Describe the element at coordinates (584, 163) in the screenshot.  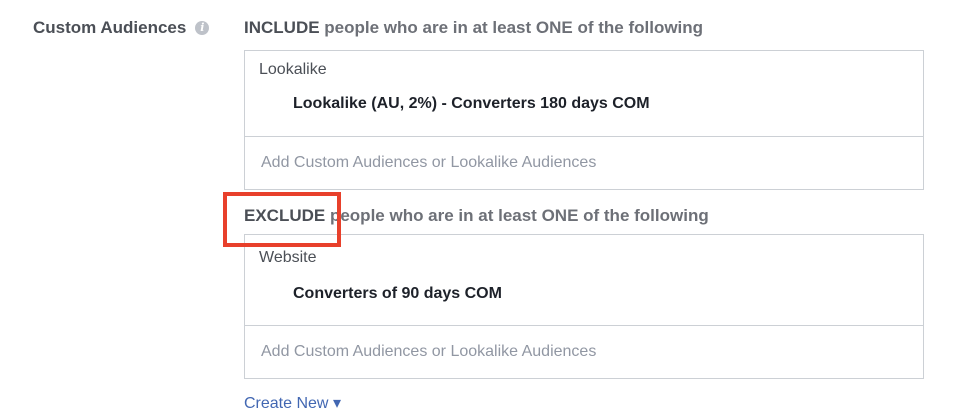
I see `include-audience-input` at that location.